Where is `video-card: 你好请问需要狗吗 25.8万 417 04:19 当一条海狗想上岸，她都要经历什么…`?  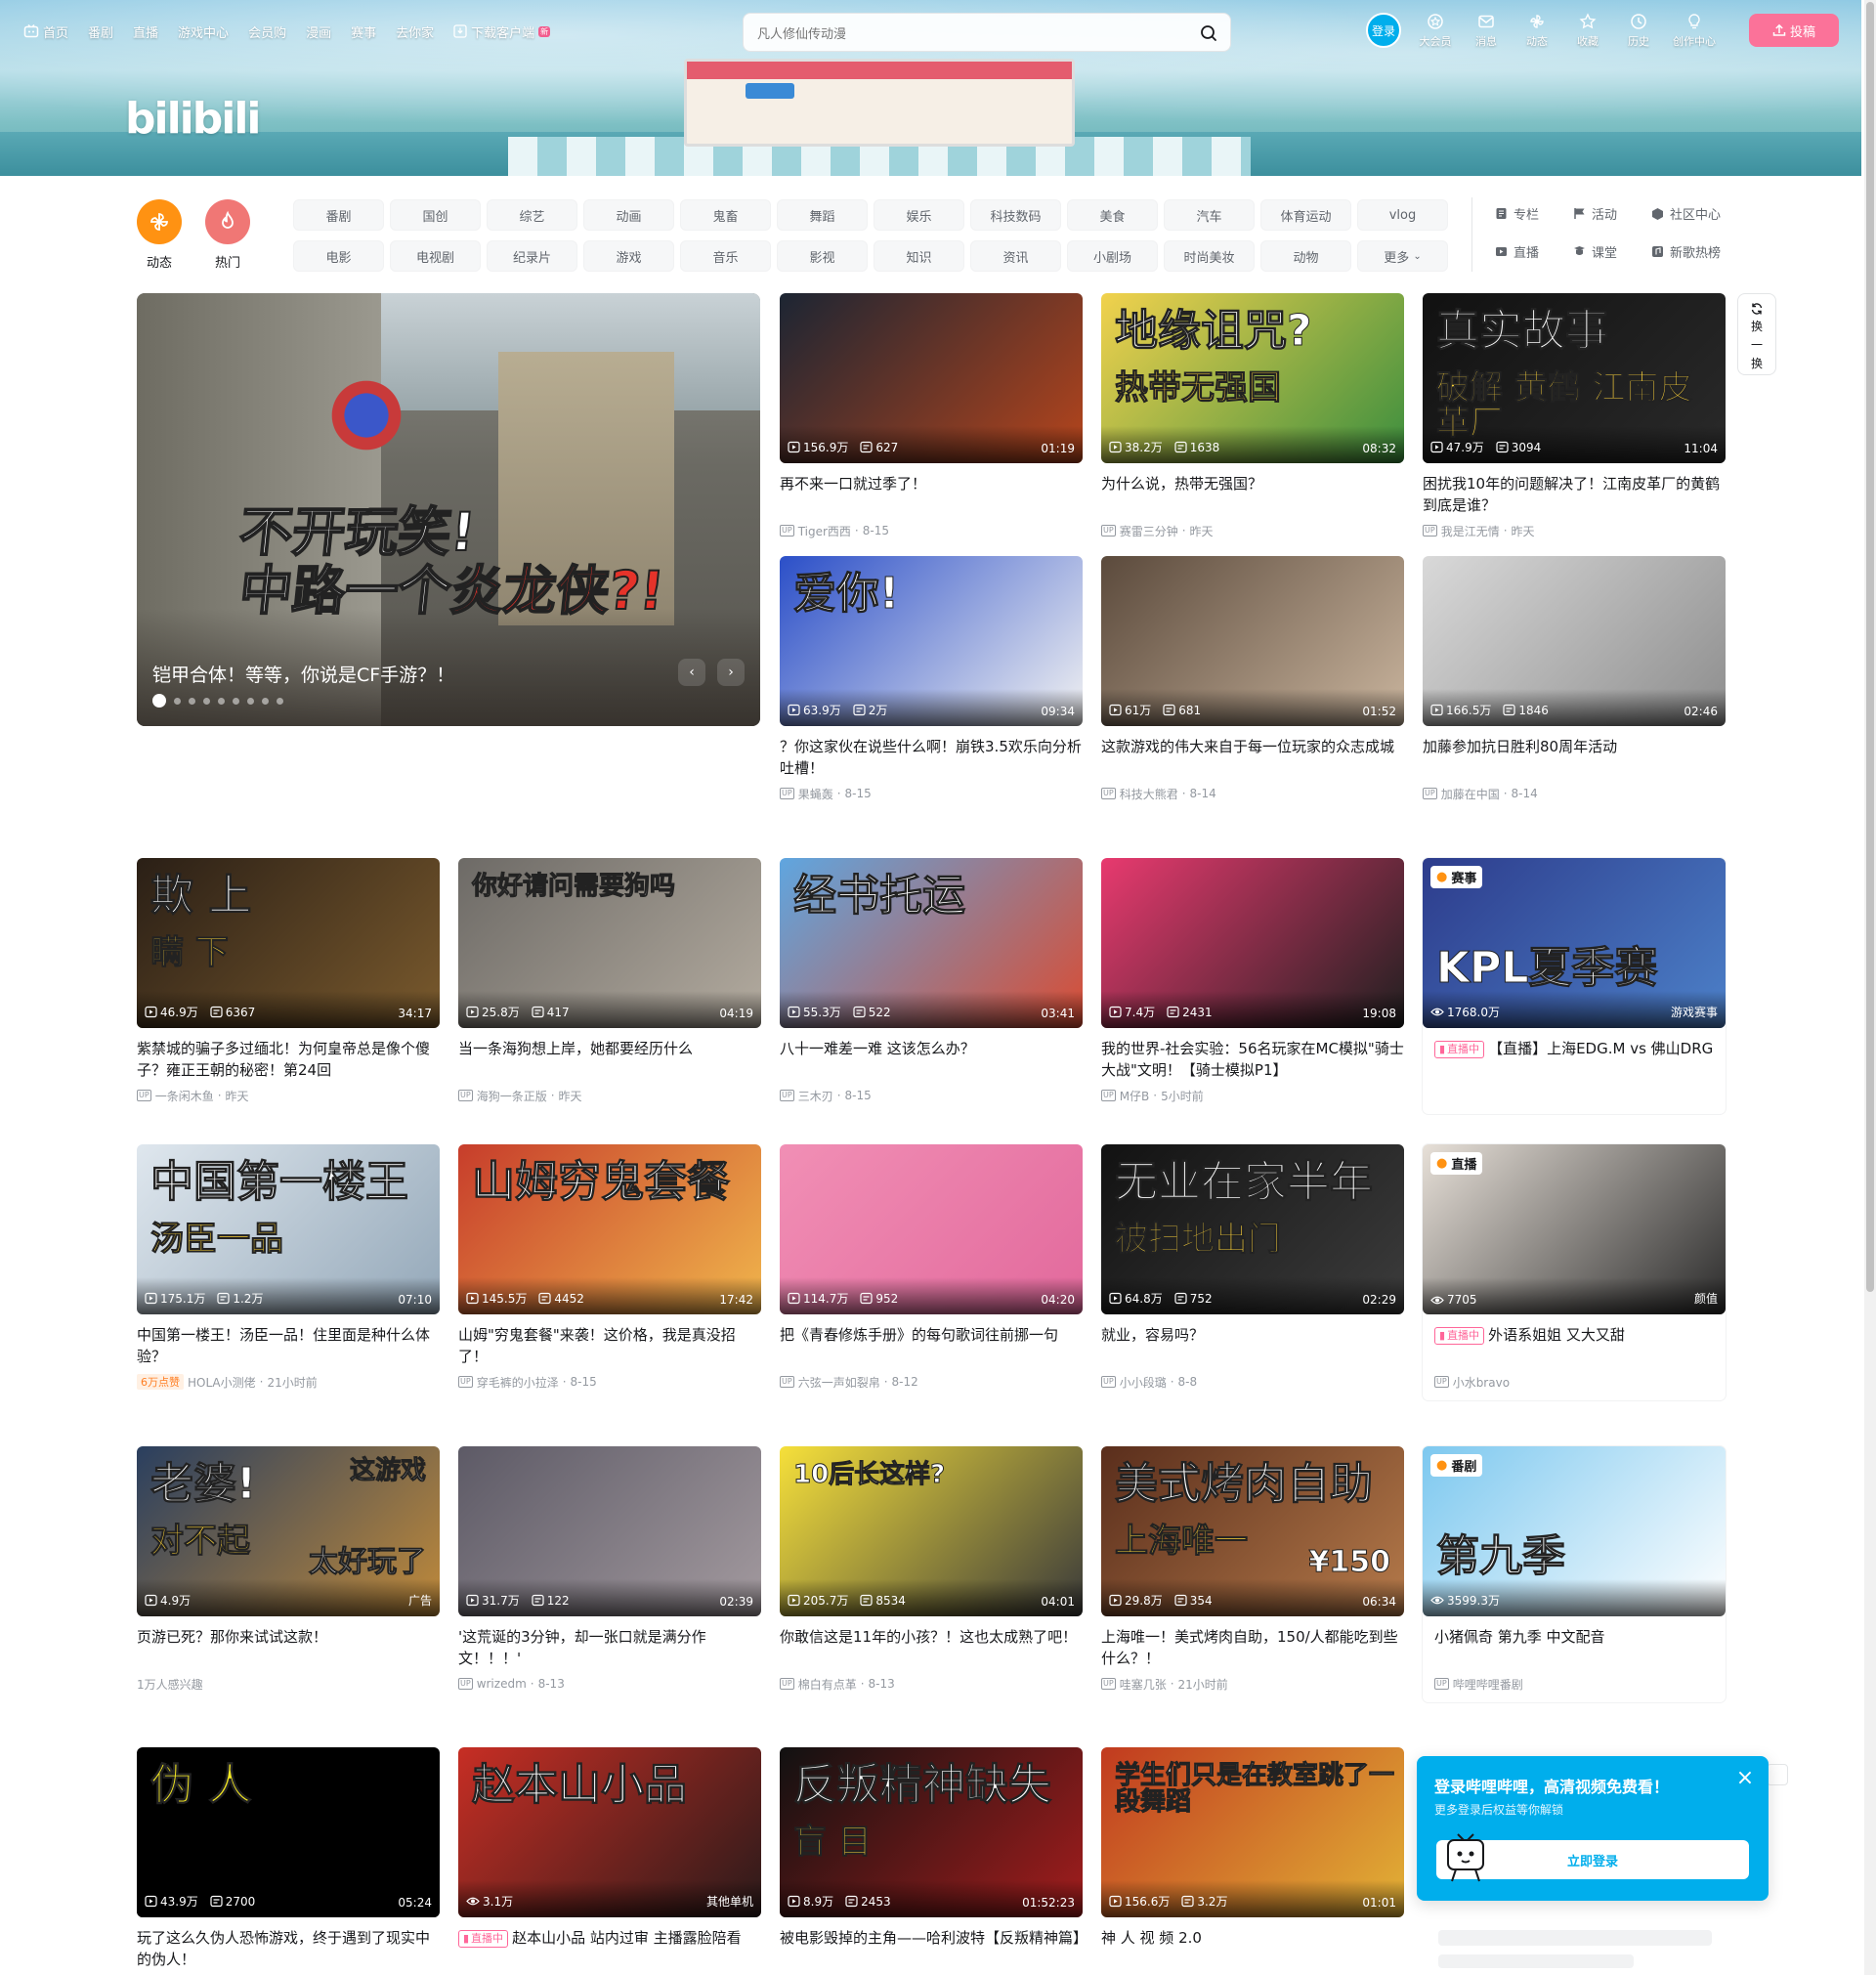
video-card: 你好请问需要狗吗 25.8万 417 04:19 当一条海狗想上岸，她都要经历什么… is located at coordinates (609, 981).